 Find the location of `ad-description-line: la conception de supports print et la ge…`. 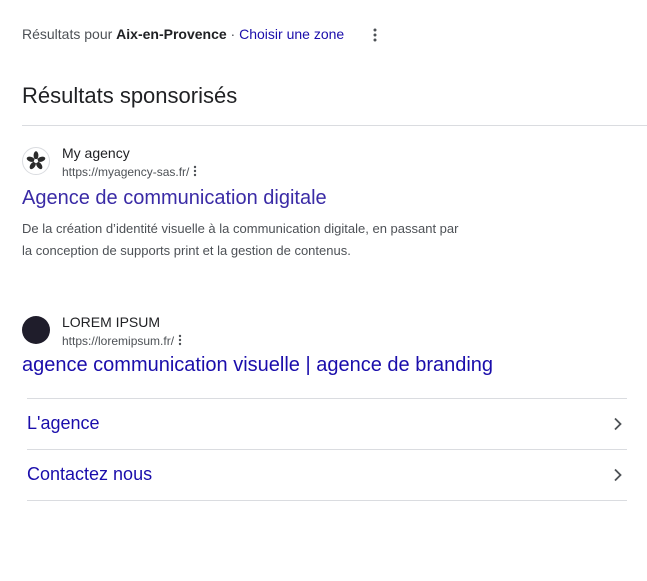

ad-description-line: la conception de supports print et la ge… is located at coordinates (186, 250).